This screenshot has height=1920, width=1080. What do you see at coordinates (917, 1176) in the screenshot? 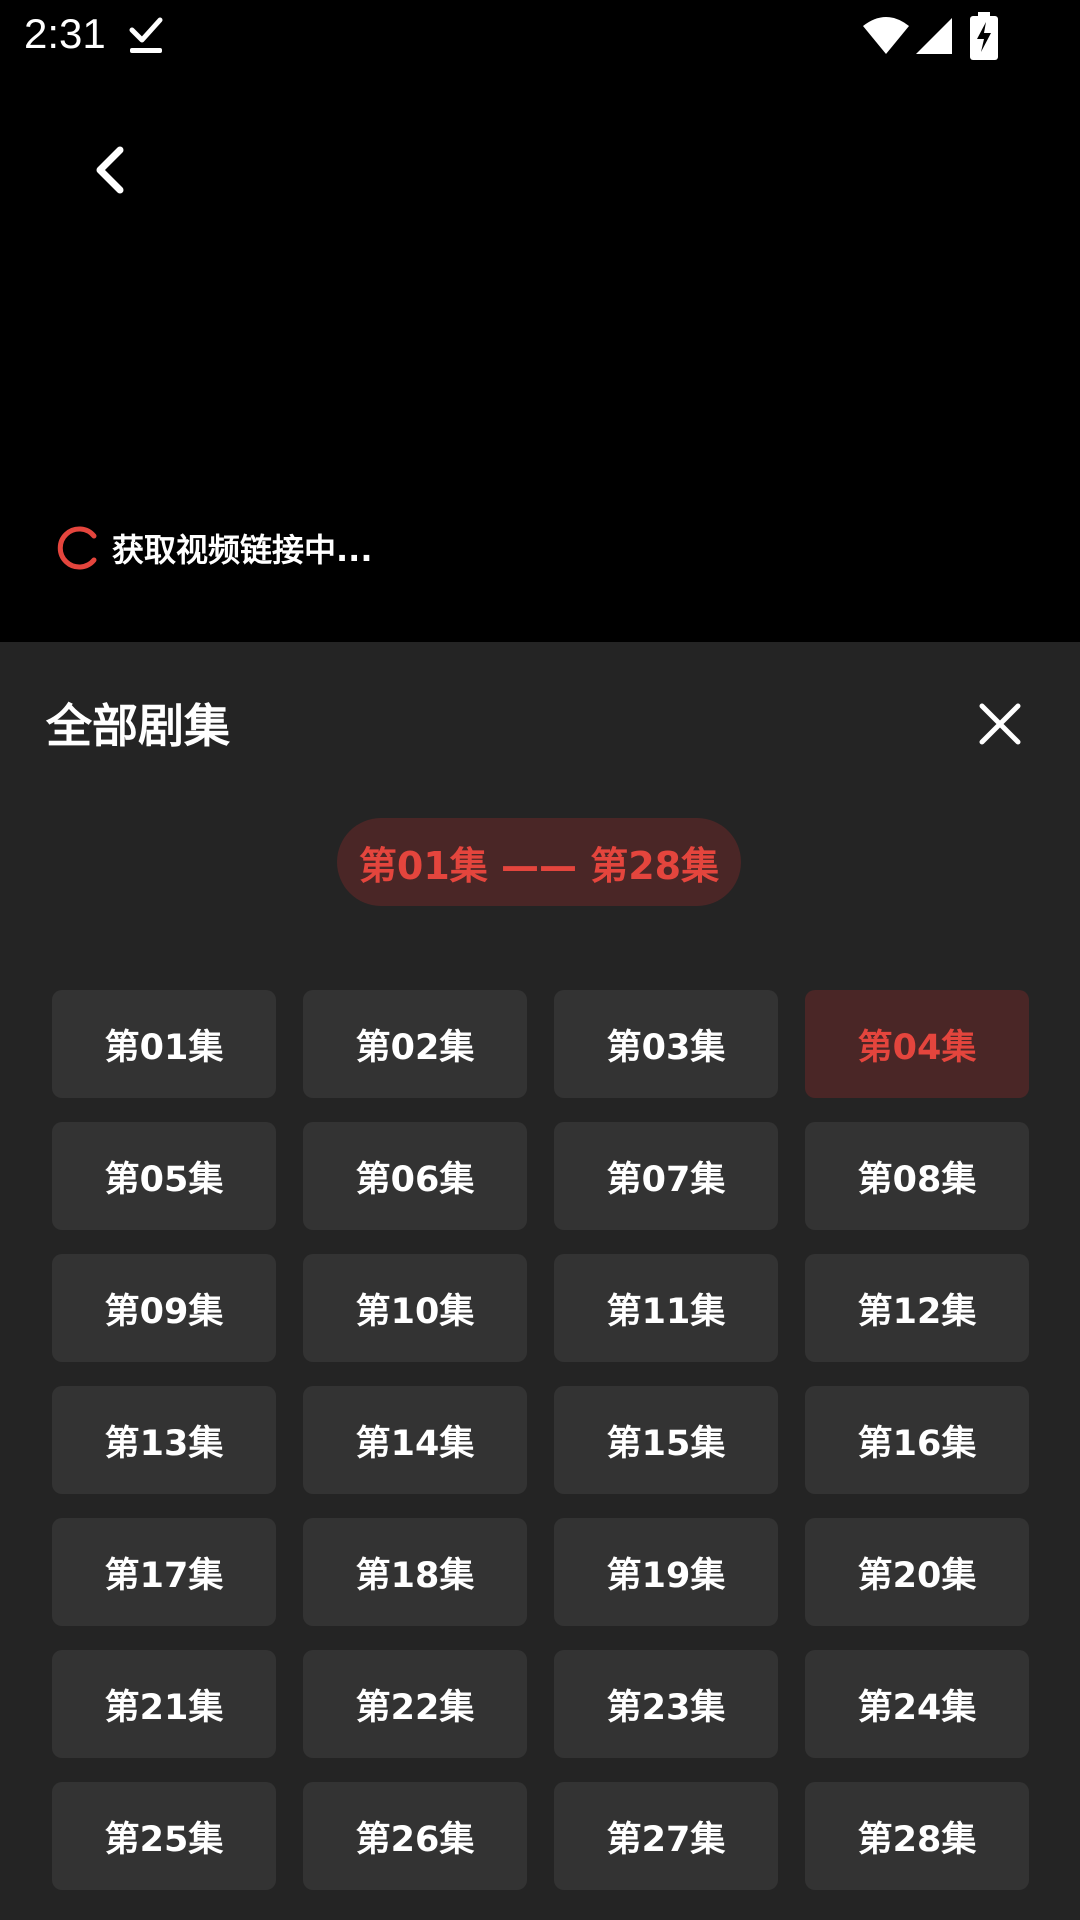
I see `episode-button: 第08集` at bounding box center [917, 1176].